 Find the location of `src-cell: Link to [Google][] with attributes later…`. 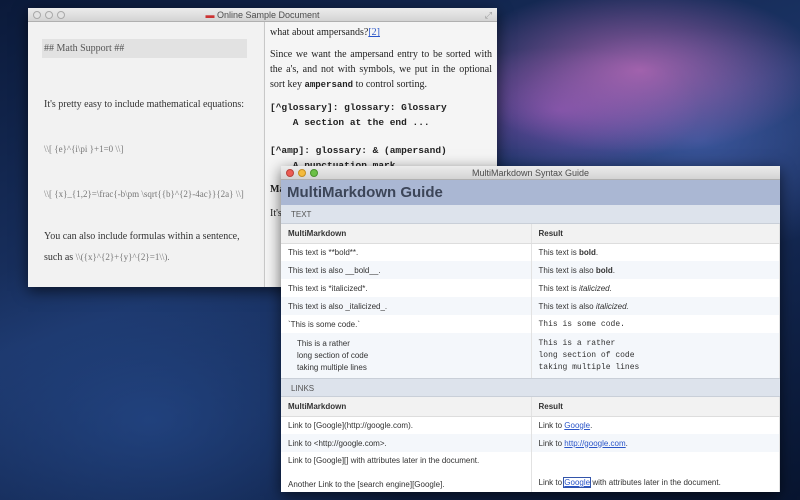

src-cell: Link to [Google][] with attributes later… is located at coordinates (406, 472).